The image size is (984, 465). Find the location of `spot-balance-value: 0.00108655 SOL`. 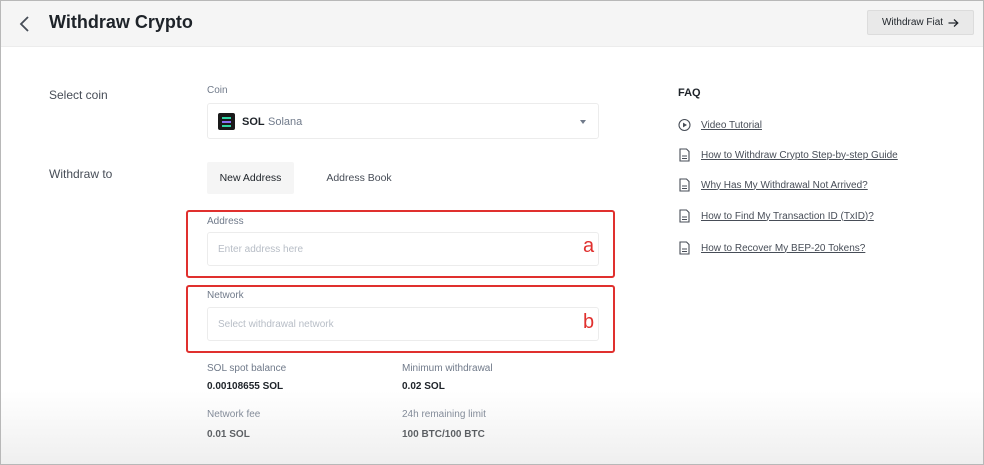

spot-balance-value: 0.00108655 SOL is located at coordinates (245, 386).